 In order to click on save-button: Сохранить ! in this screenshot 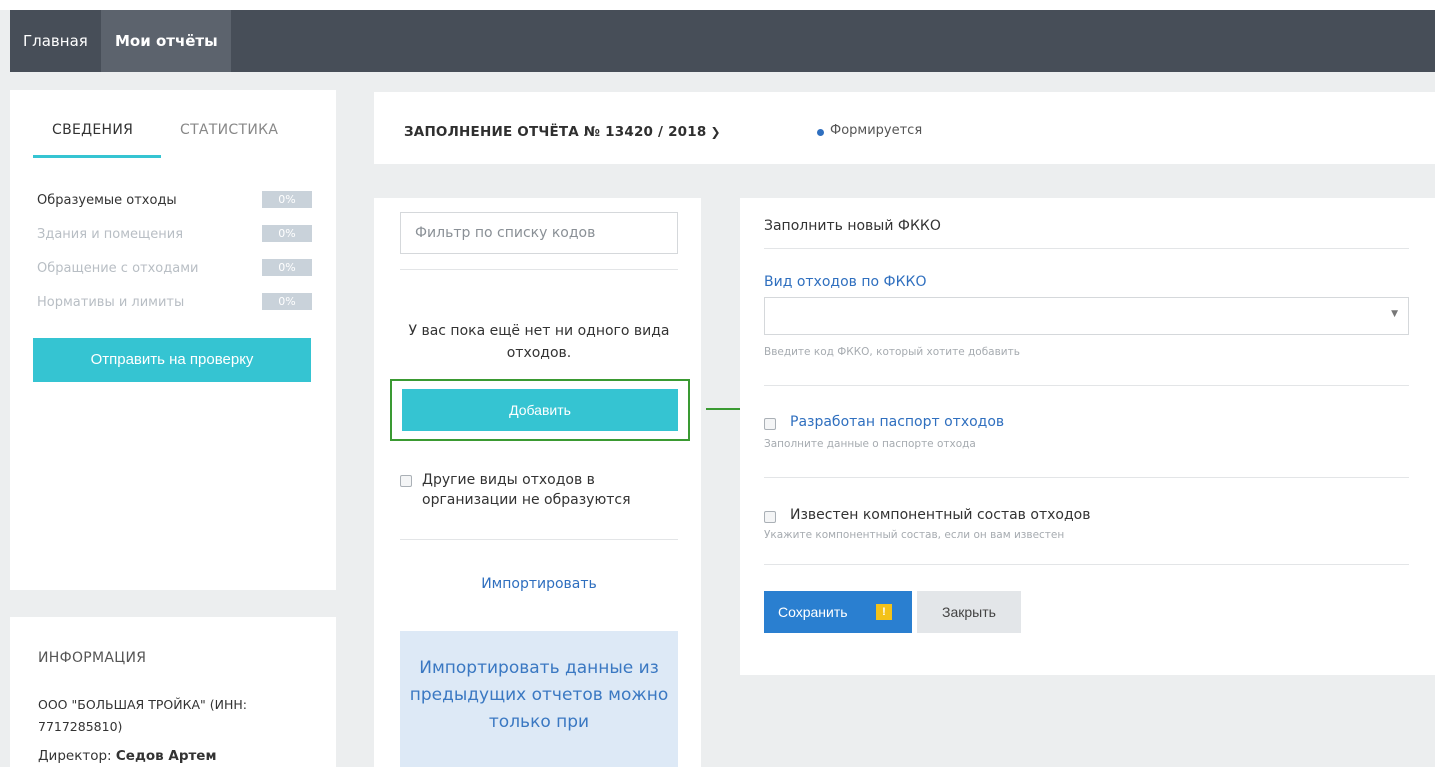, I will do `click(838, 612)`.